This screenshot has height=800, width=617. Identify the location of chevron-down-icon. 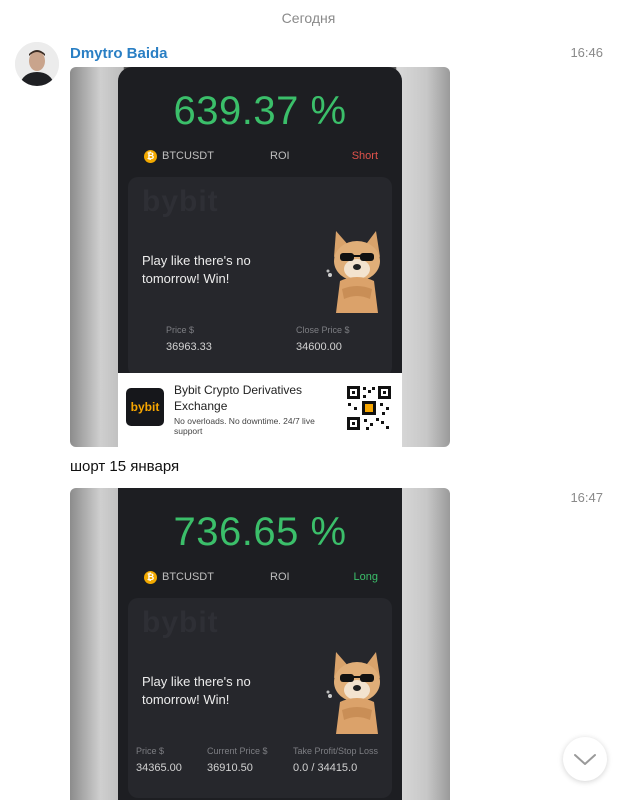
(585, 759).